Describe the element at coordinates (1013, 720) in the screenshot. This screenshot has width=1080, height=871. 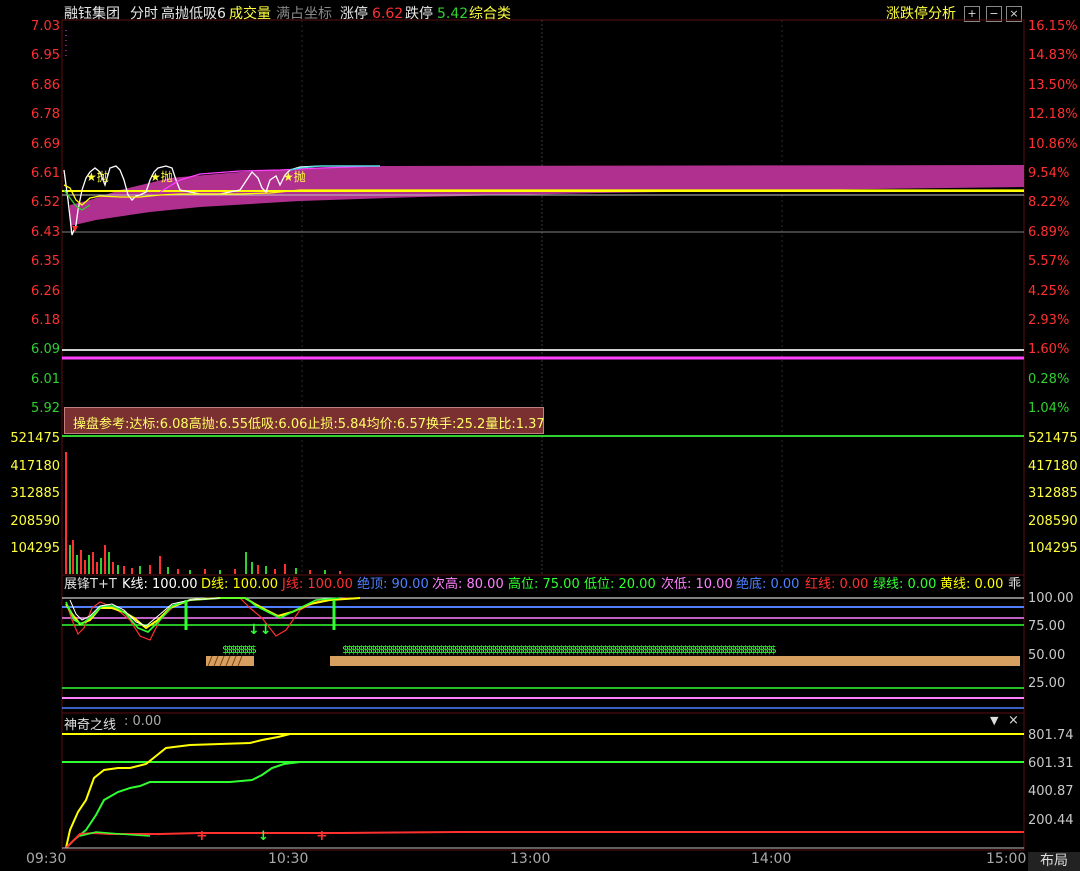
I see `close-icon: ×` at that location.